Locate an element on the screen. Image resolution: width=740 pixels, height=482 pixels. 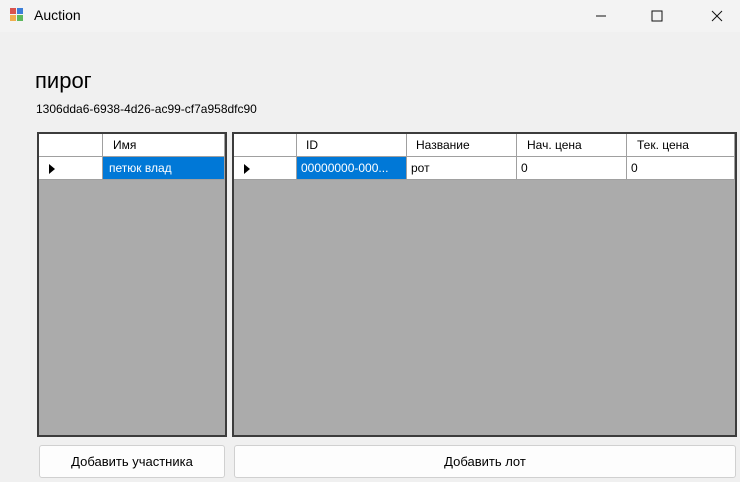
participant-name-cell: петюк влад is located at coordinates (164, 168).